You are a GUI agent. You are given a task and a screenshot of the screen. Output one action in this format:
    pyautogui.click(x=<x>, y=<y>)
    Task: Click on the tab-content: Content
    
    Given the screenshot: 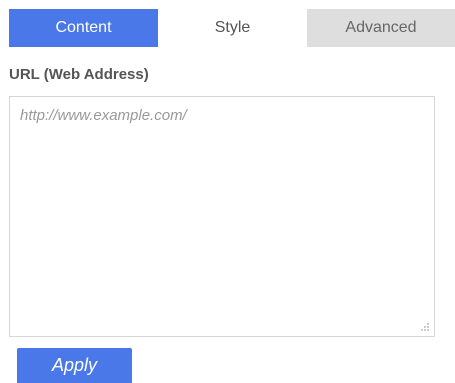 What is the action you would take?
    pyautogui.click(x=83, y=28)
    